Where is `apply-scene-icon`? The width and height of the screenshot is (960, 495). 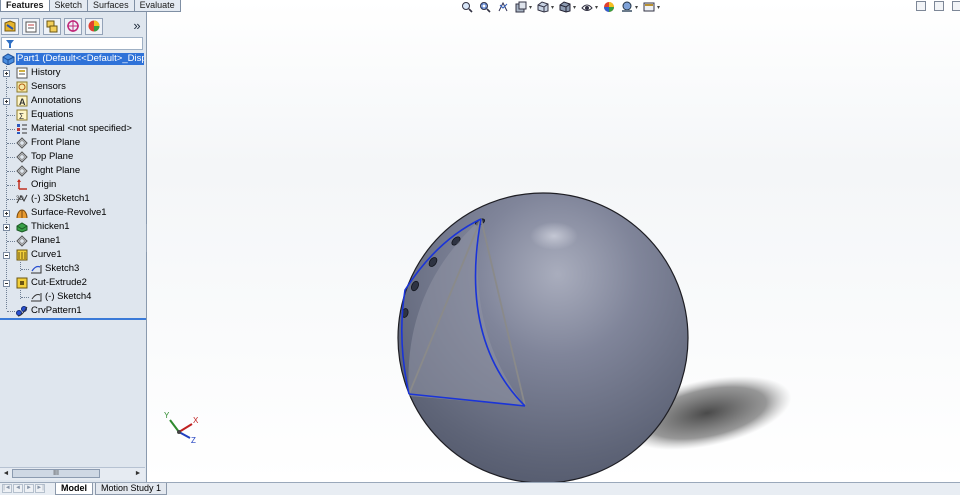
apply-scene-icon is located at coordinates (627, 7).